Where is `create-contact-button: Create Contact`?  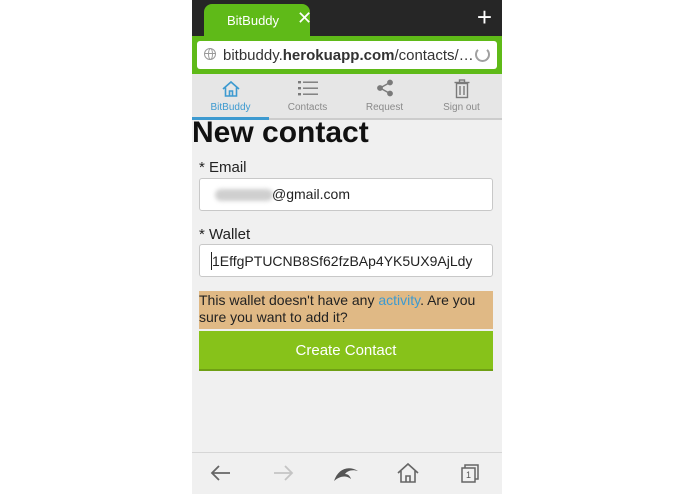
create-contact-button: Create Contact is located at coordinates (346, 351).